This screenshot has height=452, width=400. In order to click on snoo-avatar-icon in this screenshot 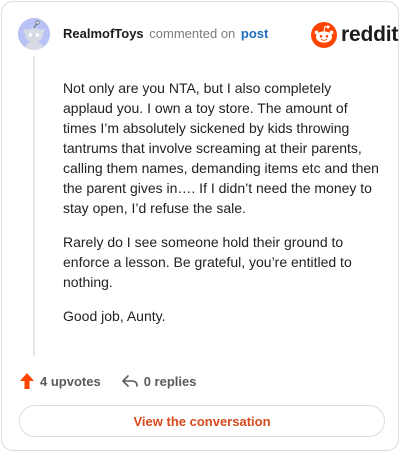, I will do `click(34, 34)`.